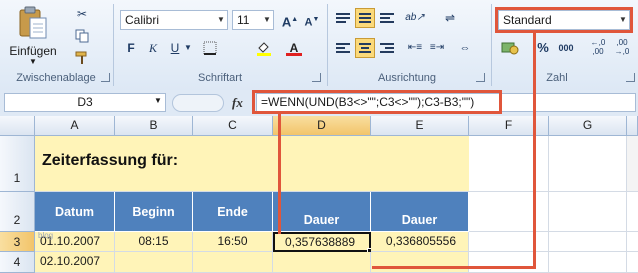 The width and height of the screenshot is (638, 273). What do you see at coordinates (509, 126) in the screenshot?
I see `column-header-f: F` at bounding box center [509, 126].